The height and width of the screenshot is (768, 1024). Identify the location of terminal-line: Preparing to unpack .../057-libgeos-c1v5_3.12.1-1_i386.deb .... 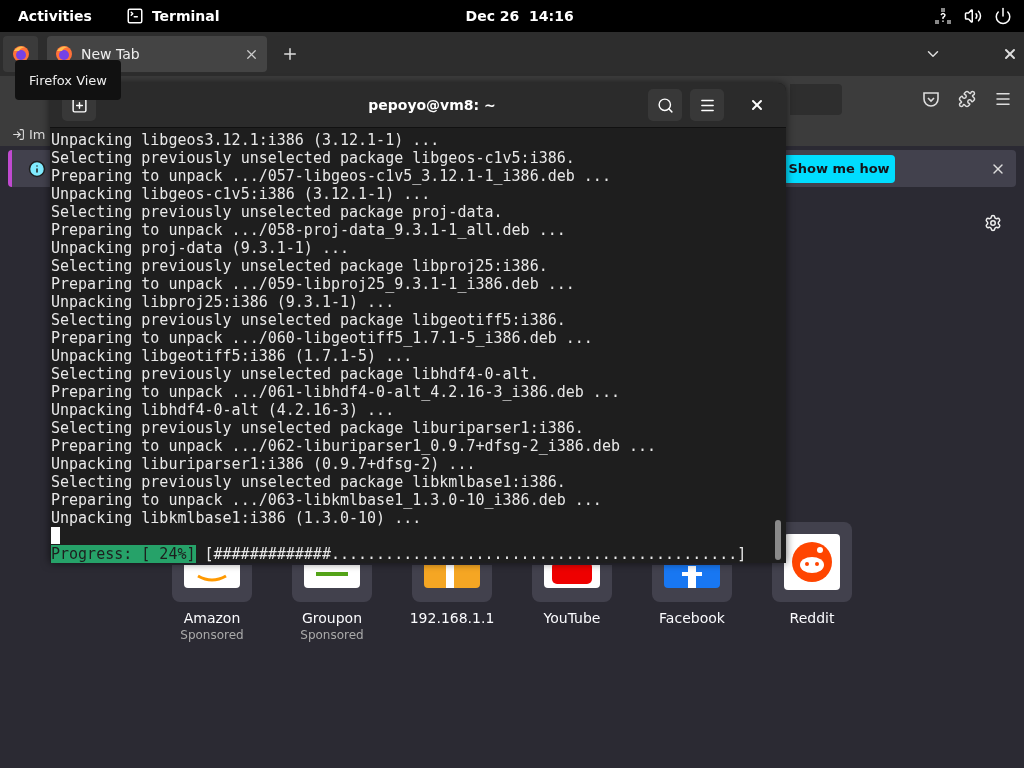
(331, 176).